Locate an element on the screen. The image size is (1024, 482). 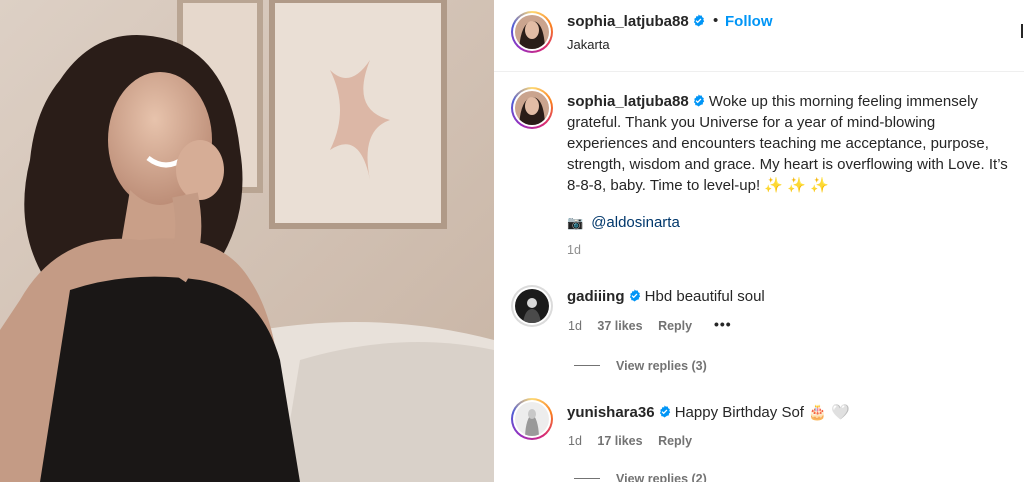
comment-text: Hbd beautiful soul is located at coordinates (704, 296).